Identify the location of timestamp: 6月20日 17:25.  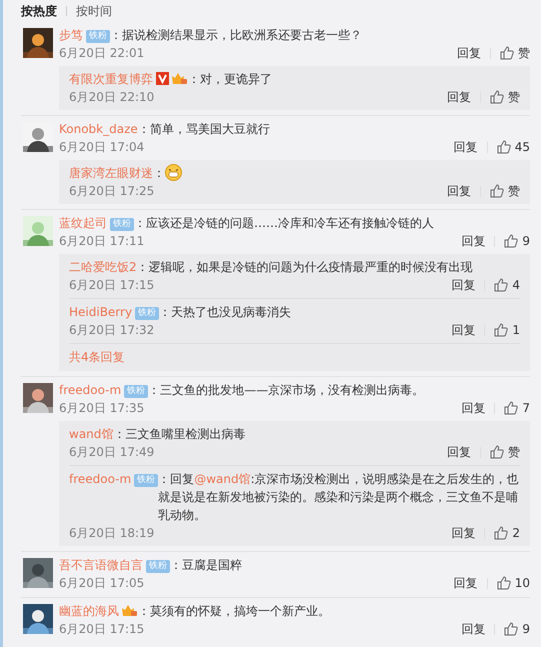
(112, 191).